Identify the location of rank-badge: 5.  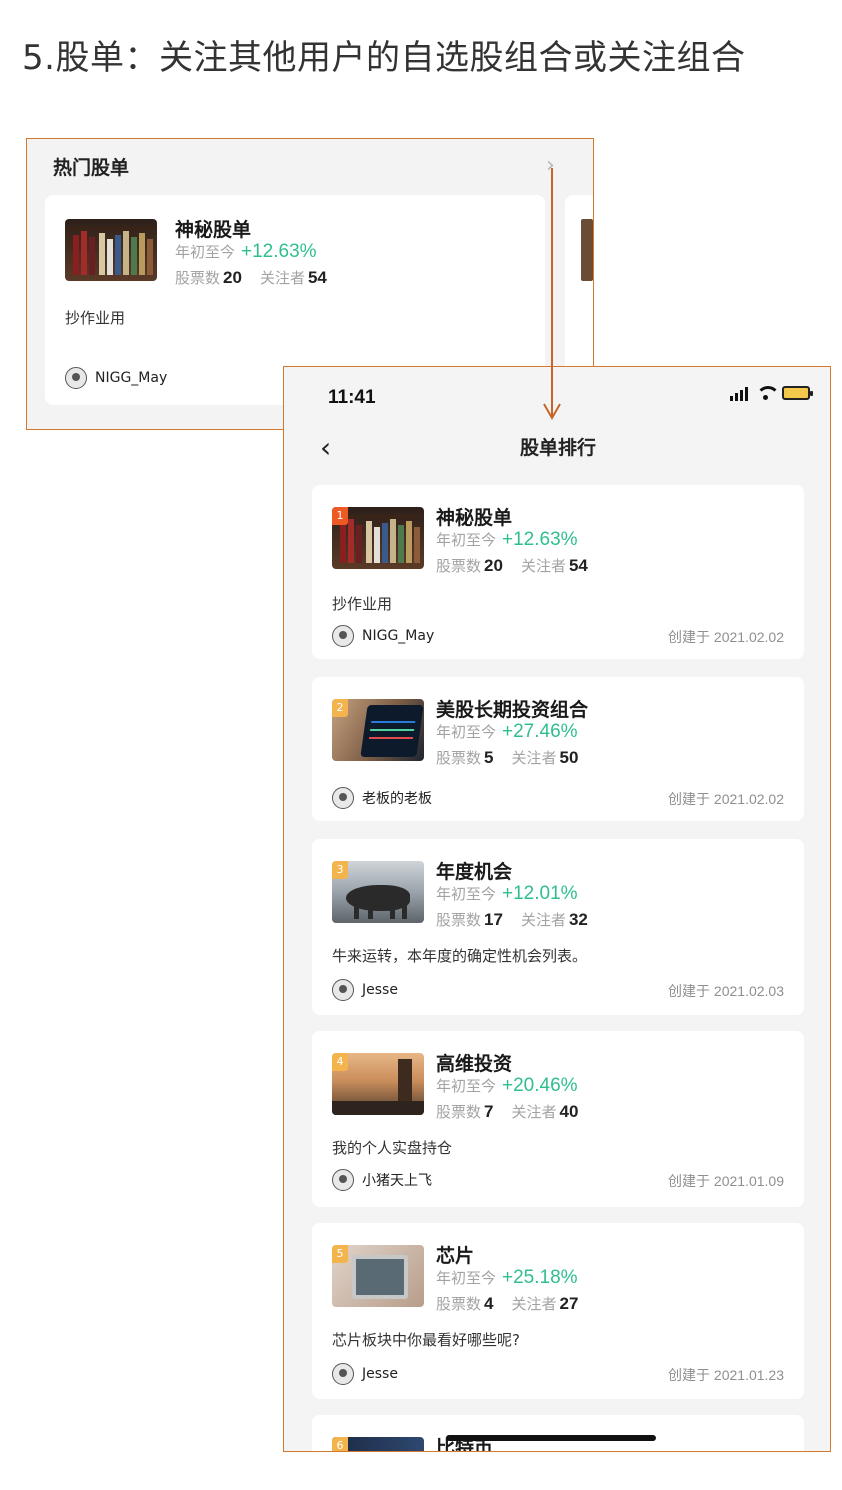
(340, 1254).